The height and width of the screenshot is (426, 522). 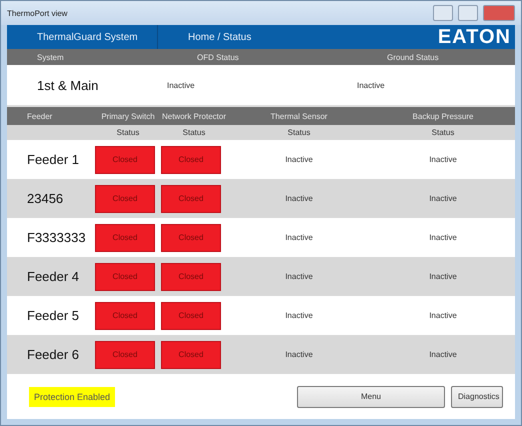 I want to click on system-name-cell-text: 1st & Main, so click(x=68, y=85).